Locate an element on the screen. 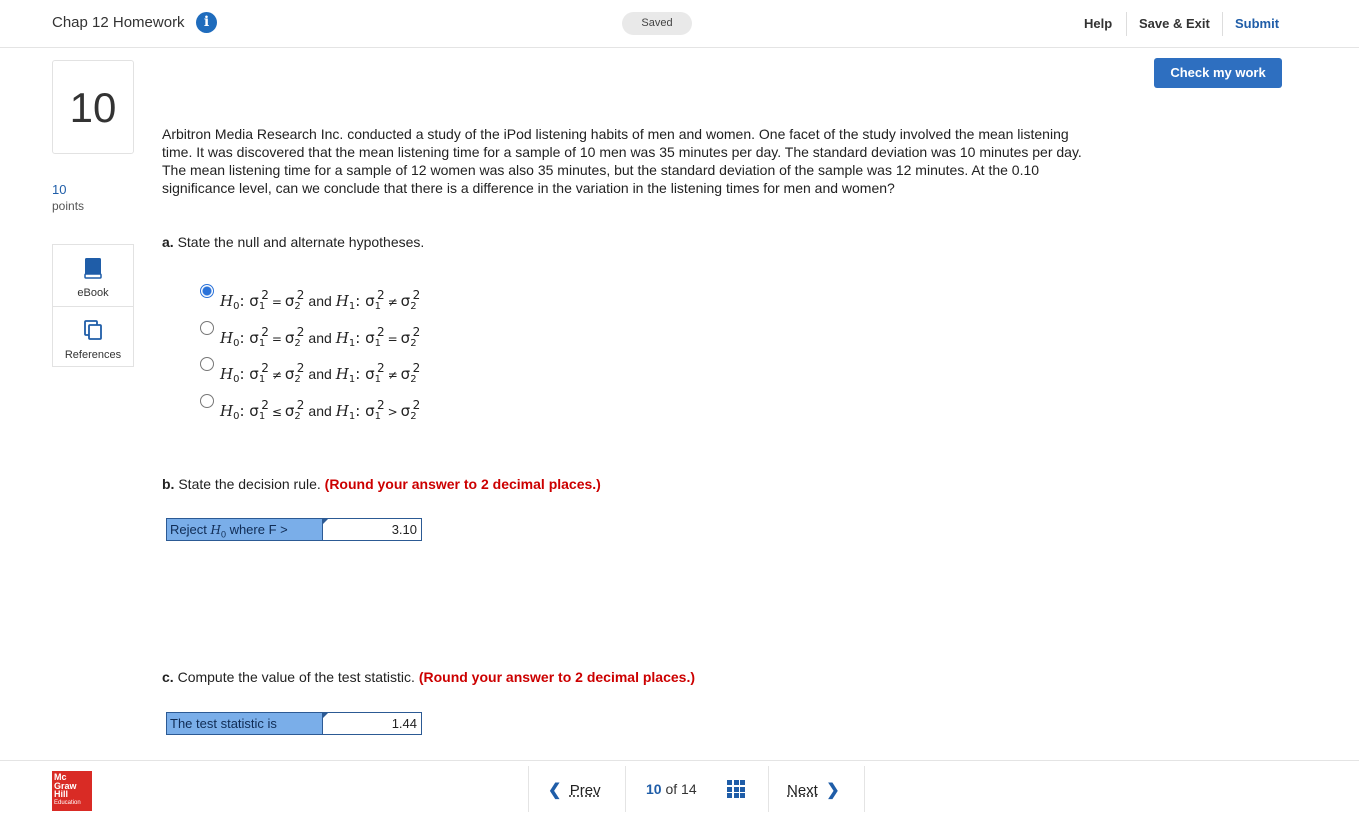  hypothesis-option: H0: σ12 = σ22 and H1: σ12 = σ22 is located at coordinates (310, 335).